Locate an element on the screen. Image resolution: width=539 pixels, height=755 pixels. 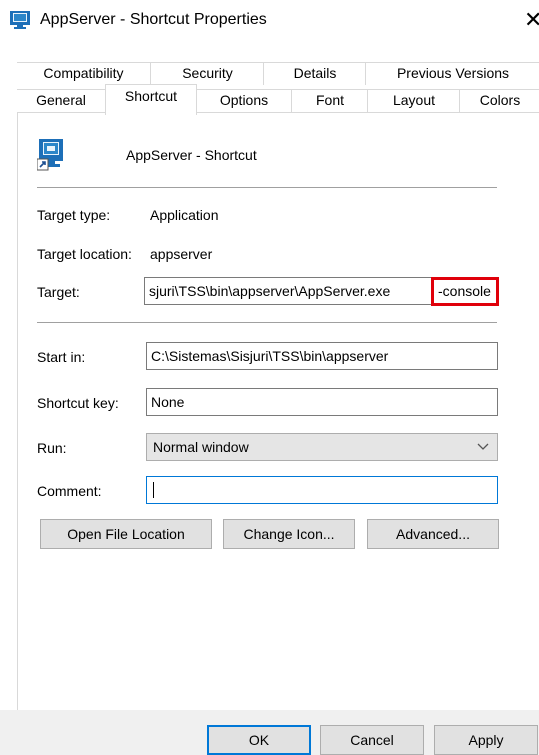
cancel-button: Cancel is located at coordinates (372, 740).